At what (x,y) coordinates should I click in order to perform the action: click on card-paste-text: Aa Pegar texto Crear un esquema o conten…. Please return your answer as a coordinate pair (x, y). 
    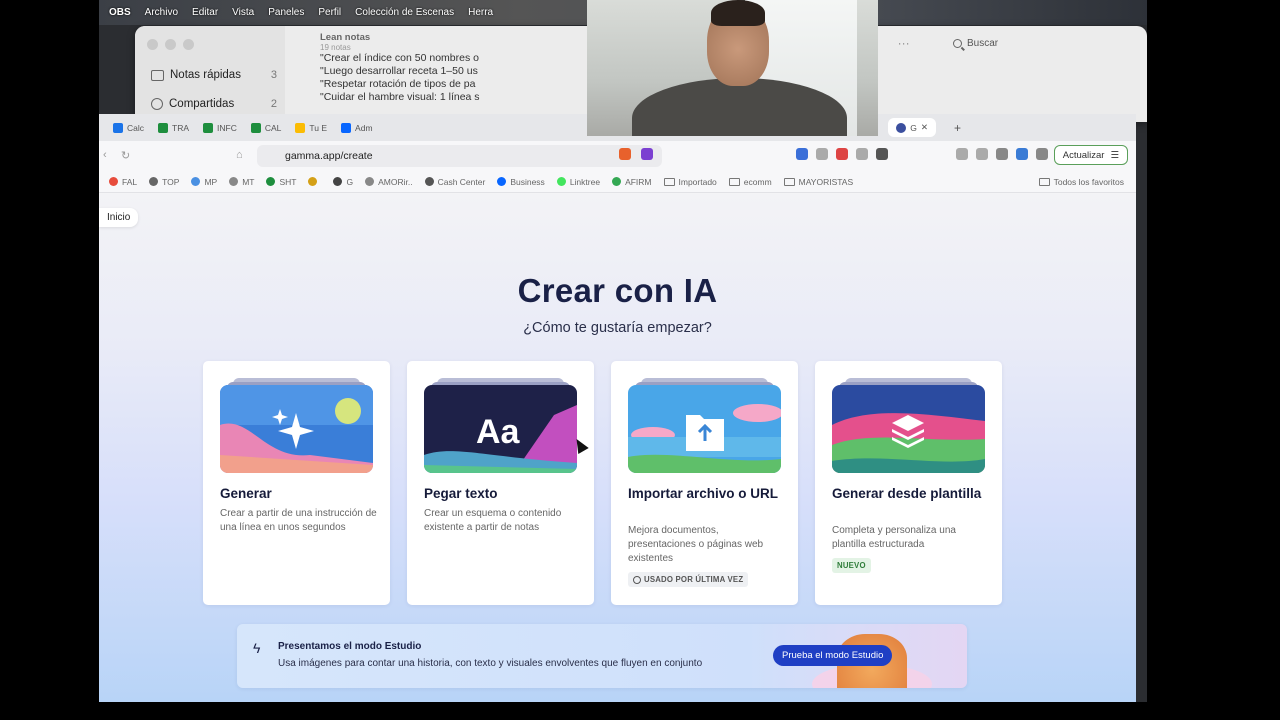
    Looking at the image, I should click on (500, 483).